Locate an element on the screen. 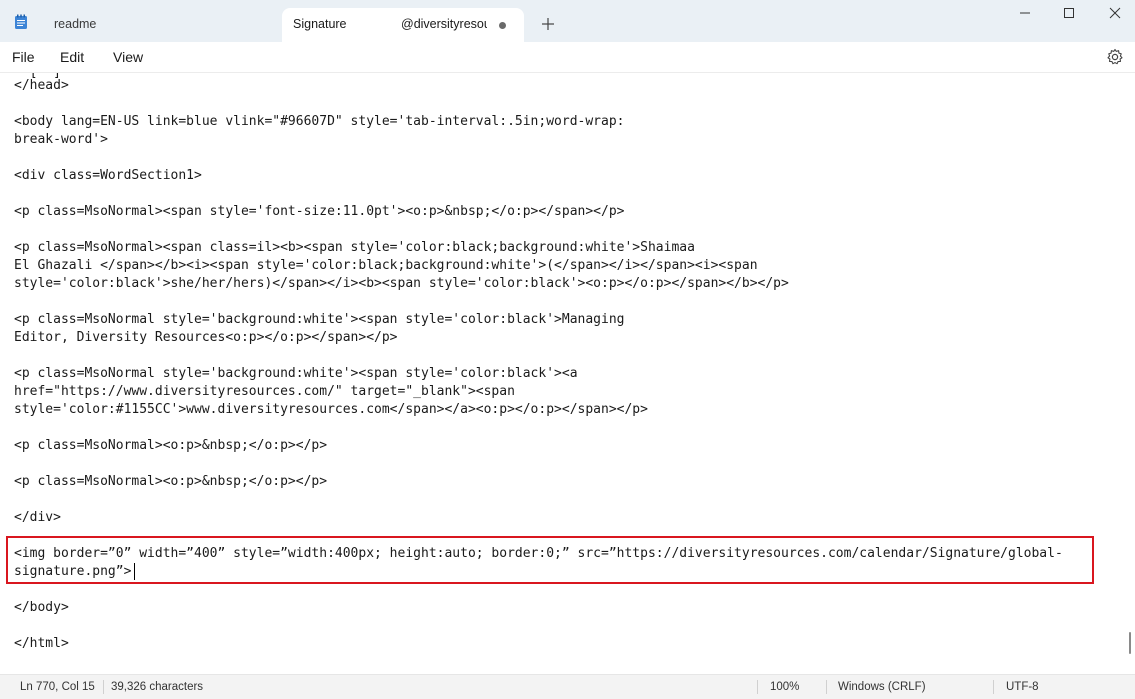 This screenshot has width=1135, height=699. tab-label: Signature is located at coordinates (320, 24).